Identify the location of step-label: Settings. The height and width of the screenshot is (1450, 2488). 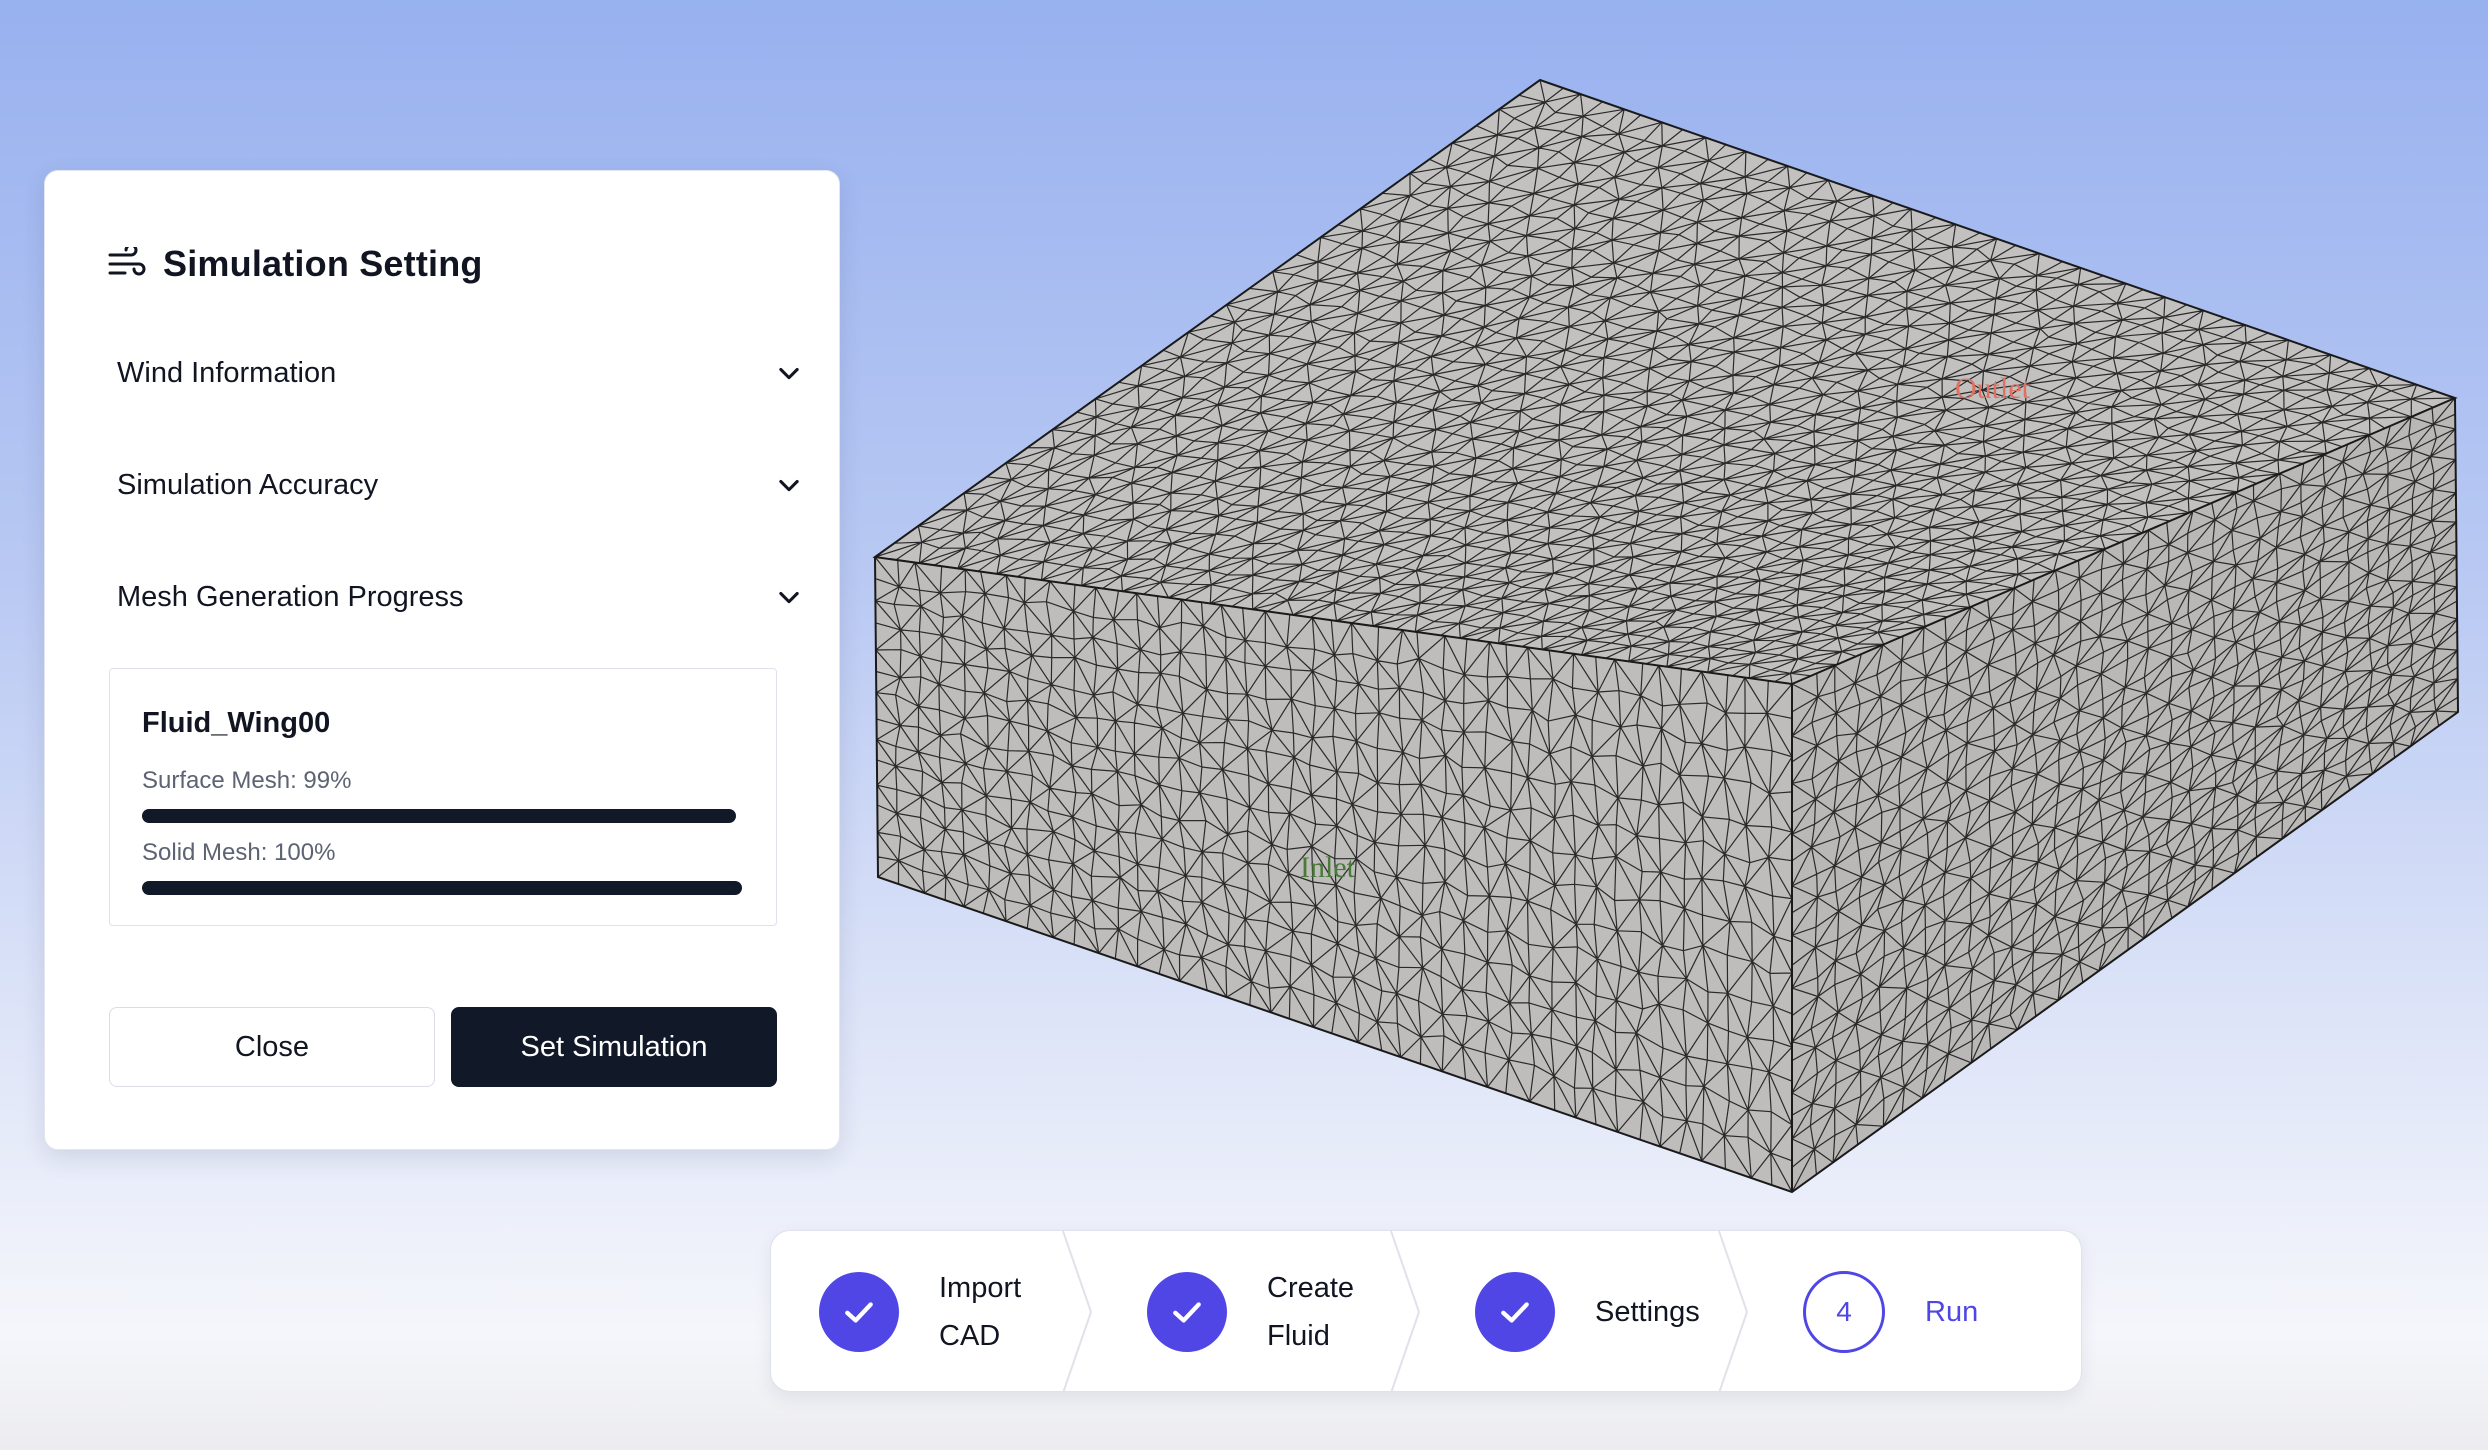
(1647, 1312).